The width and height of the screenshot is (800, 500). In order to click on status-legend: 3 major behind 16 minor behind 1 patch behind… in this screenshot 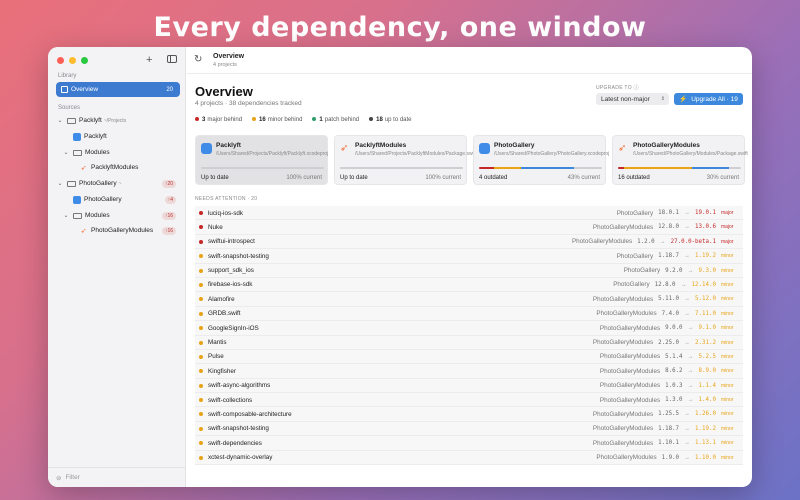, I will do `click(303, 120)`.